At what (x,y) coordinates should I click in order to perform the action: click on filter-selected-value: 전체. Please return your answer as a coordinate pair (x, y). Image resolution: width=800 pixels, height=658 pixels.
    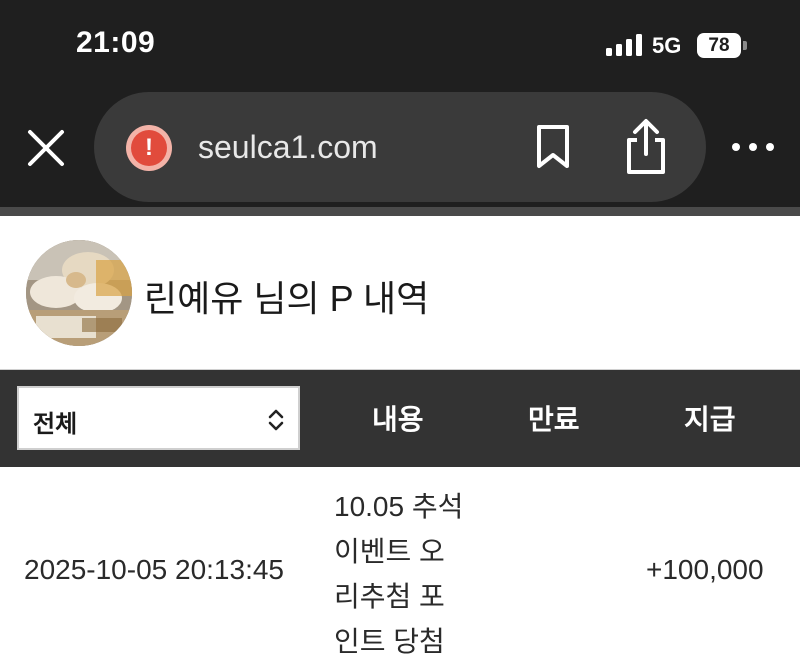
    Looking at the image, I should click on (55, 424).